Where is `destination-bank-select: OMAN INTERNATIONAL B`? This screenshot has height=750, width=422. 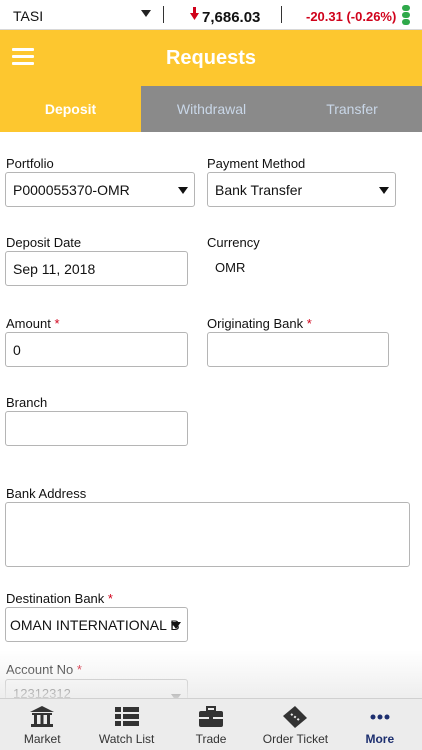
destination-bank-select: OMAN INTERNATIONAL B is located at coordinates (96, 624).